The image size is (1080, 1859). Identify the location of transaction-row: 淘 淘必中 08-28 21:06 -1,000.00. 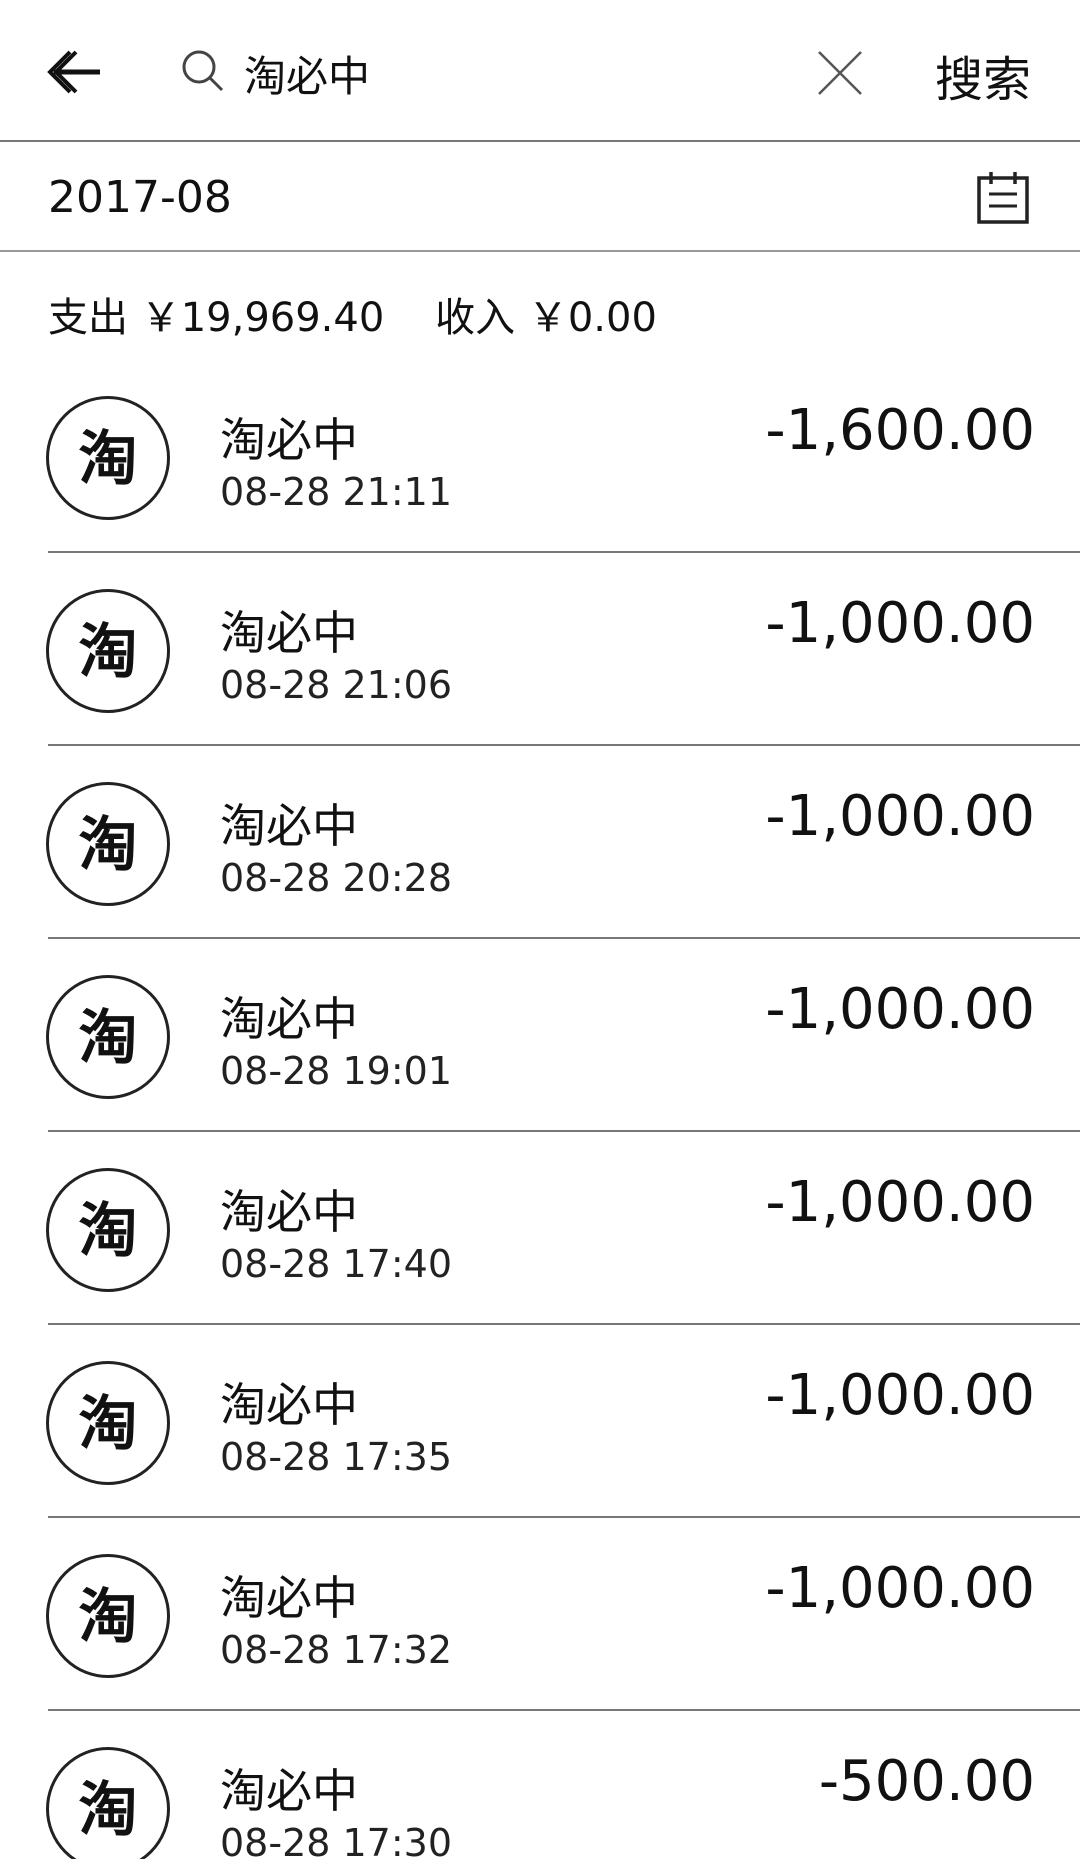
(540, 649).